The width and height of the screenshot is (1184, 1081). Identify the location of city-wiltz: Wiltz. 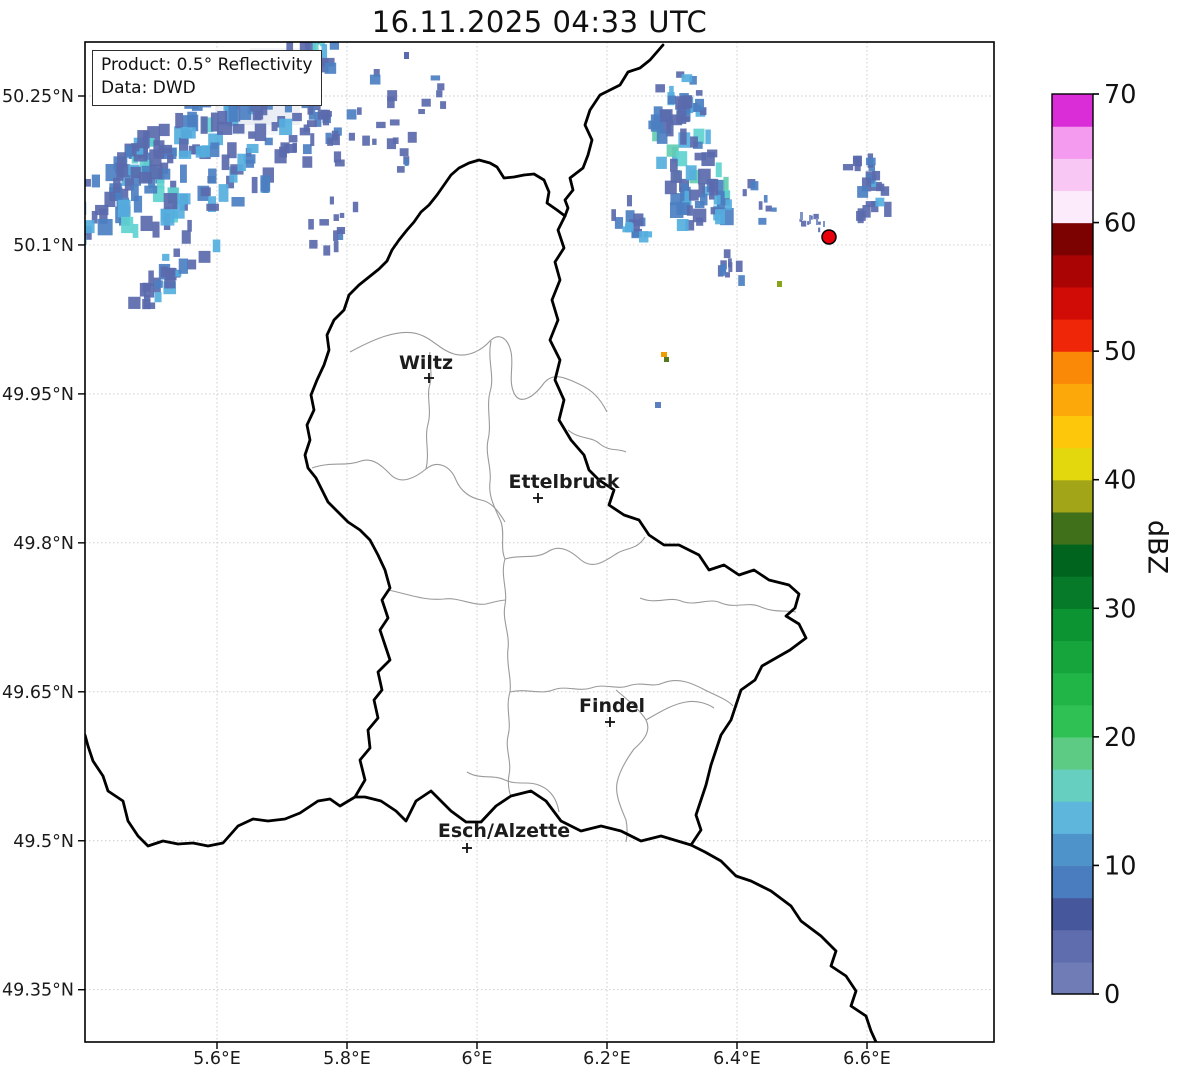
(426, 367).